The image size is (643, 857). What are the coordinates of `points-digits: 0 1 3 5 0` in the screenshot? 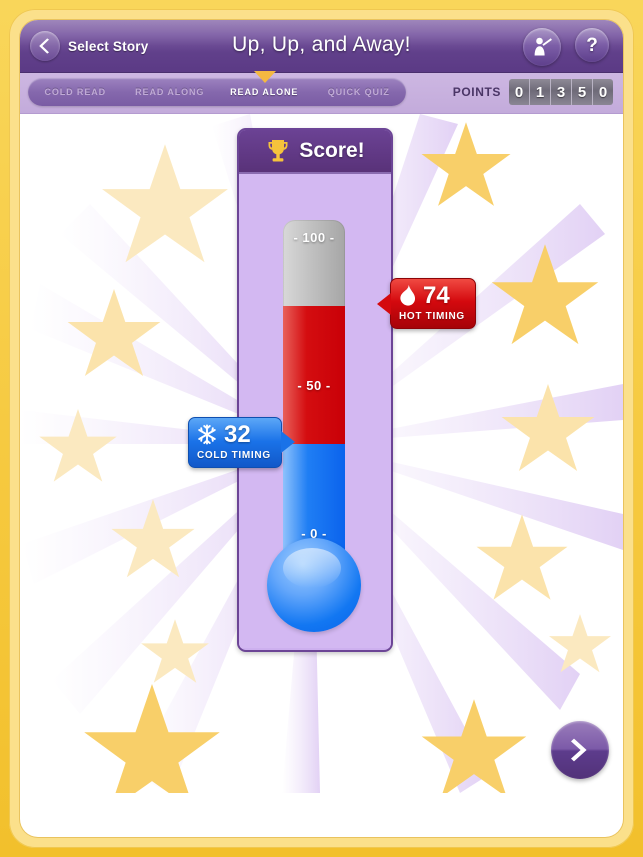 It's located at (561, 92).